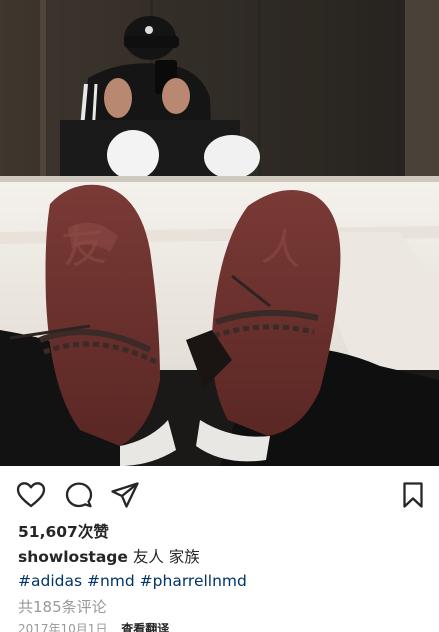  Describe the element at coordinates (193, 581) in the screenshot. I see `hashtag-link: #pharrellnmd` at that location.